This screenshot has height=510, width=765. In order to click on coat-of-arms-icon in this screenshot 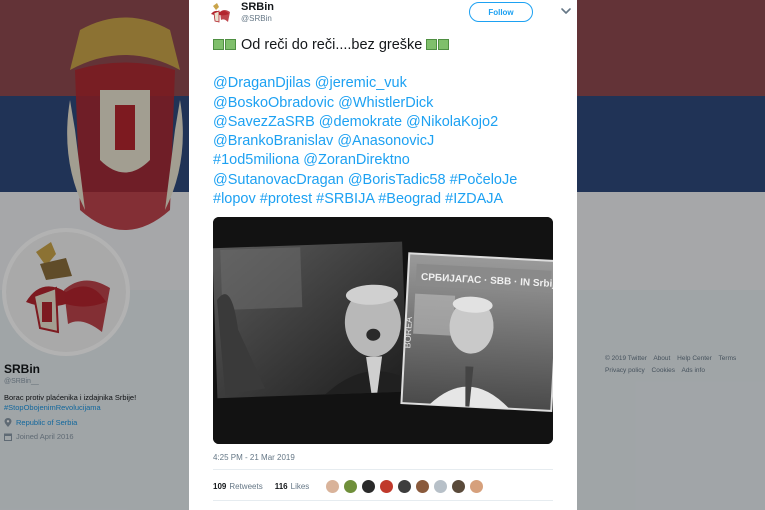, I will do `click(220, 13)`.